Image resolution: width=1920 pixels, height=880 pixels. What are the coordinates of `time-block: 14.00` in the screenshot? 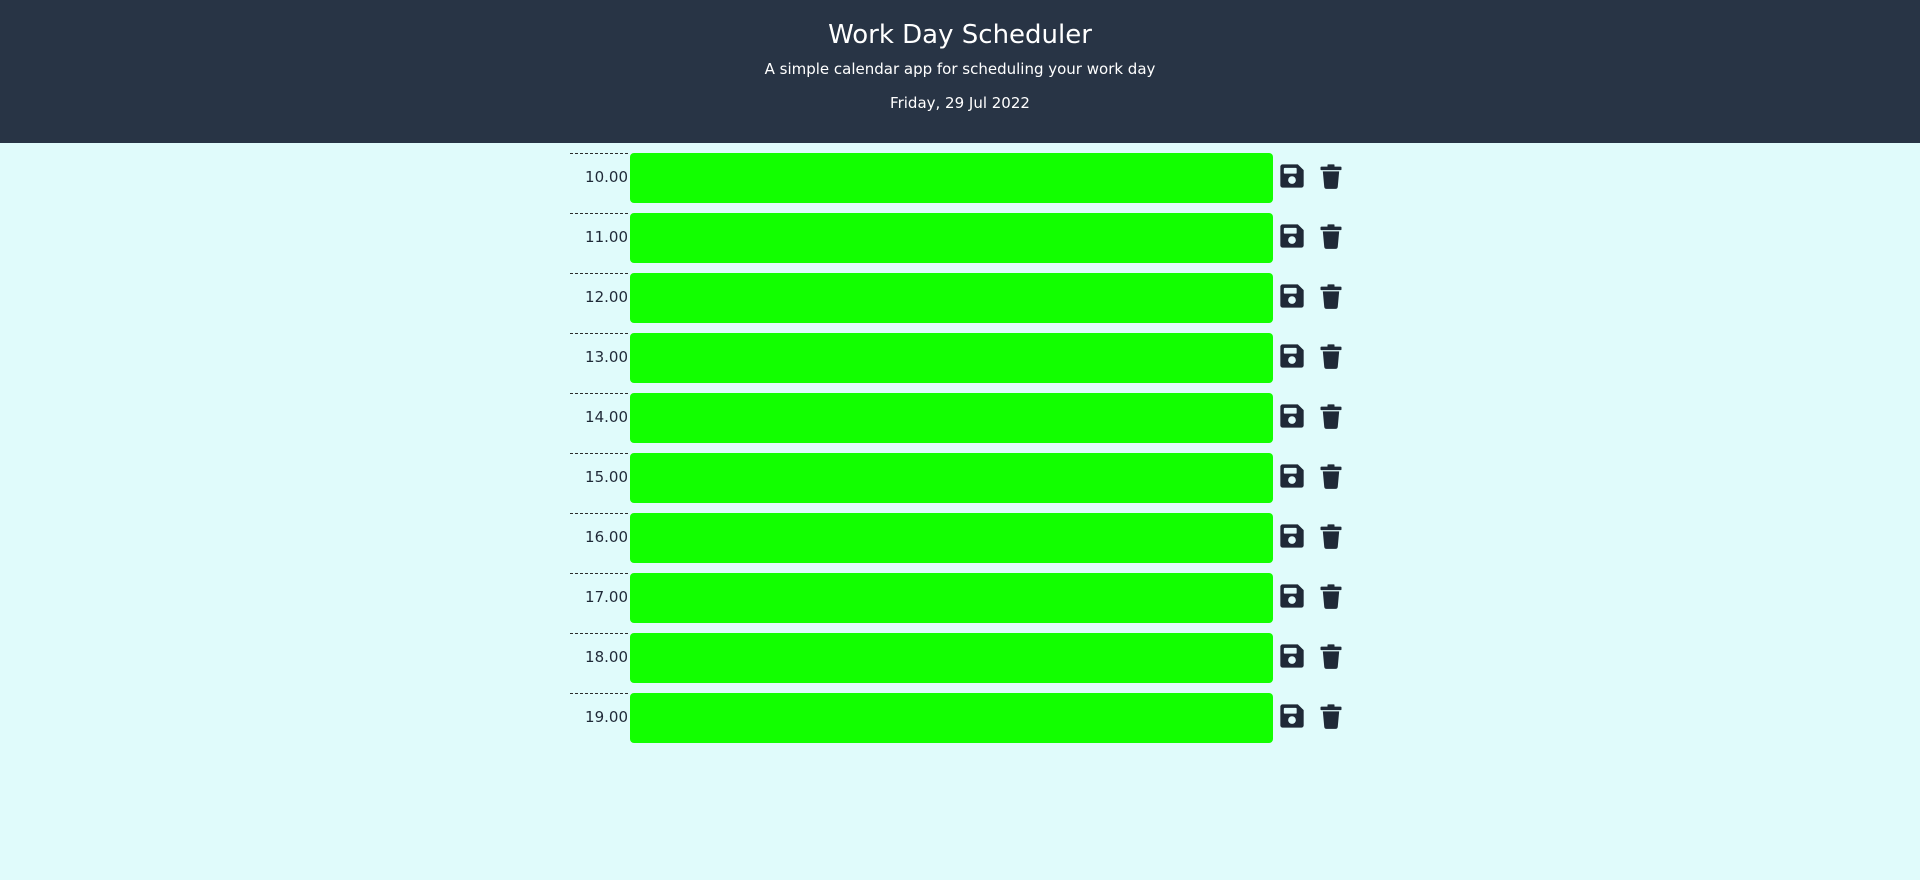 It's located at (957, 419).